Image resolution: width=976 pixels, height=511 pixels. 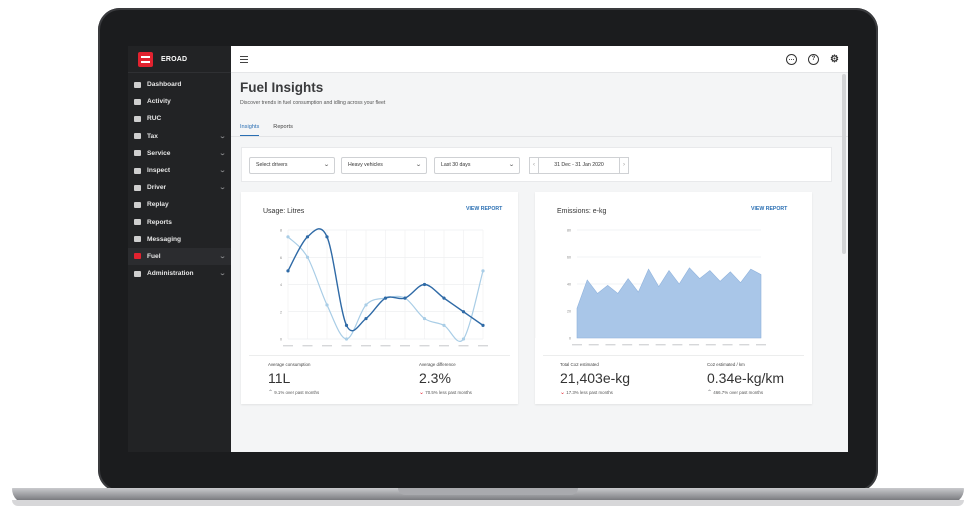 I want to click on metric-note-text: 466.7% over past months, so click(x=738, y=392).